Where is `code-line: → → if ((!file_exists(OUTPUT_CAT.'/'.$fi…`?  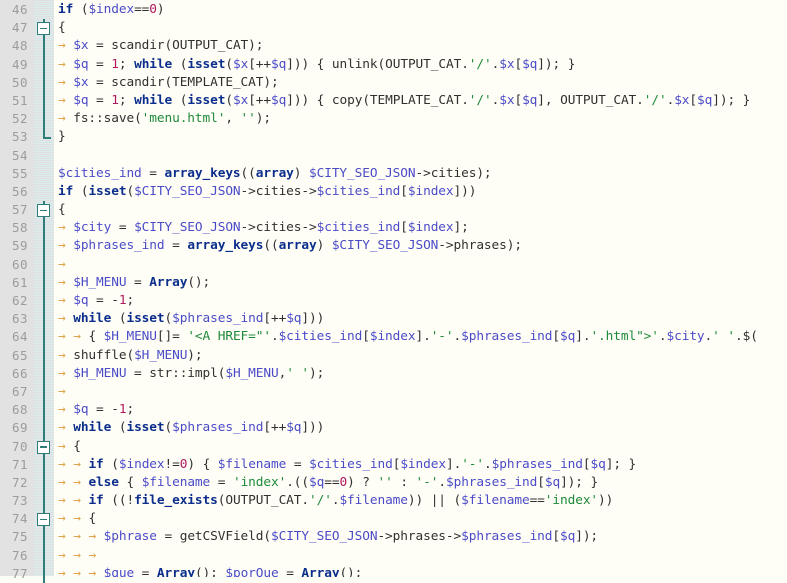
code-line: → → if ((!file_exists(OUTPUT_CAT.'/'.$fi… is located at coordinates (420, 501).